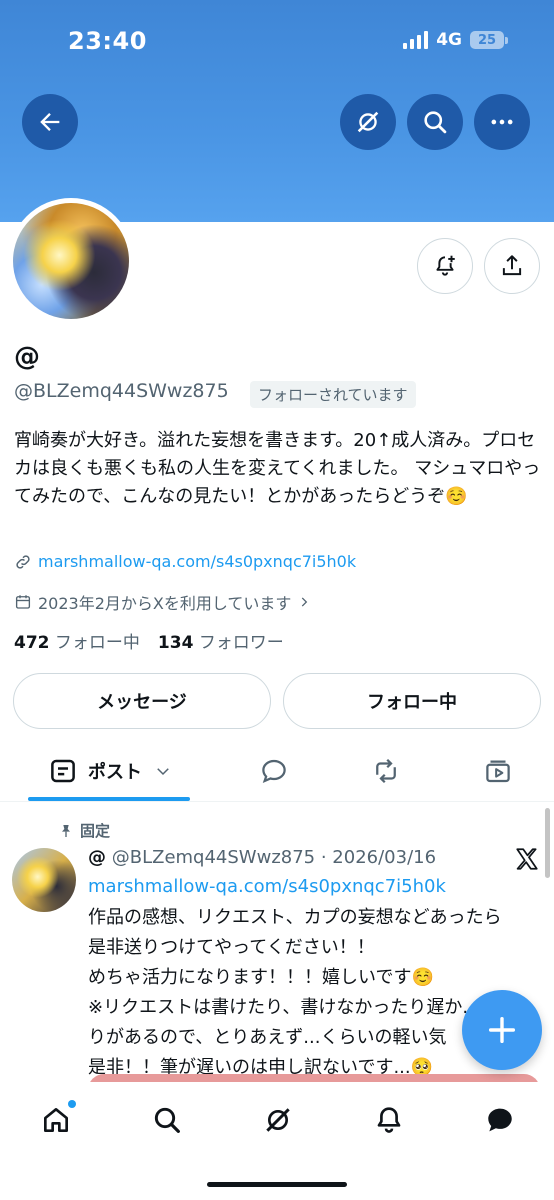 This screenshot has width=554, height=1200. I want to click on chevron-right-icon, so click(305, 602).